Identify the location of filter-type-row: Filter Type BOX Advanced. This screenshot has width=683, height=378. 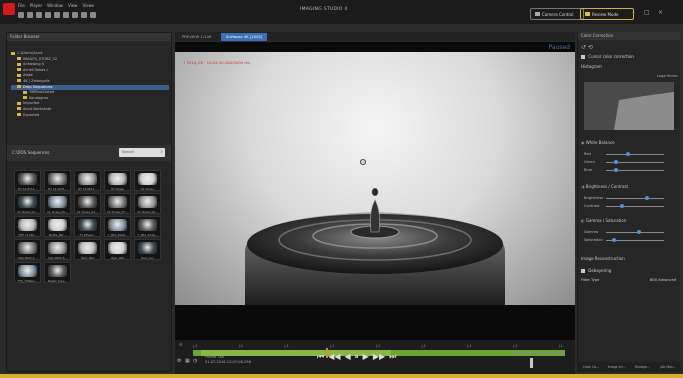
(629, 280).